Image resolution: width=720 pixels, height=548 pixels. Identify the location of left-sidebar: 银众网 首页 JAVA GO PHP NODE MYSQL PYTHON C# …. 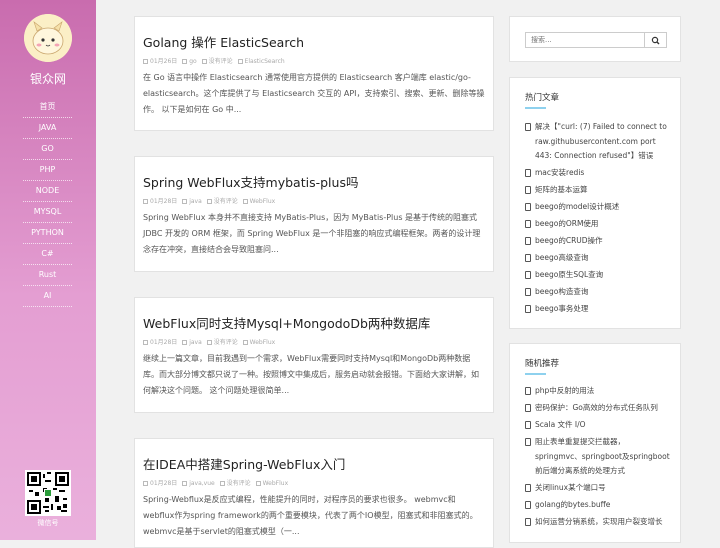
(48, 270).